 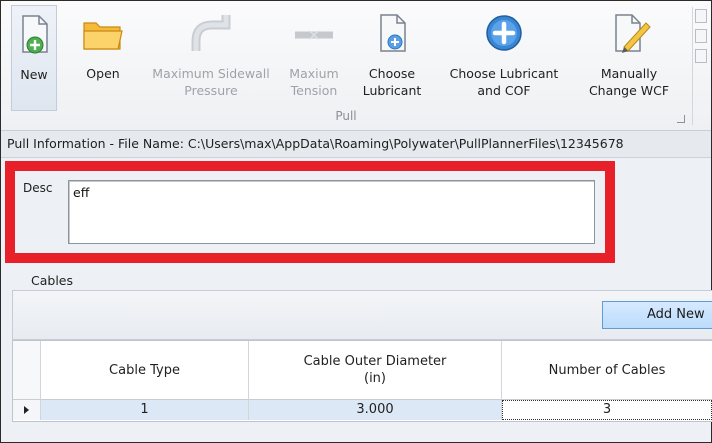 I want to click on manually-change-wcf-button: Manually Change WCF, so click(x=629, y=57).